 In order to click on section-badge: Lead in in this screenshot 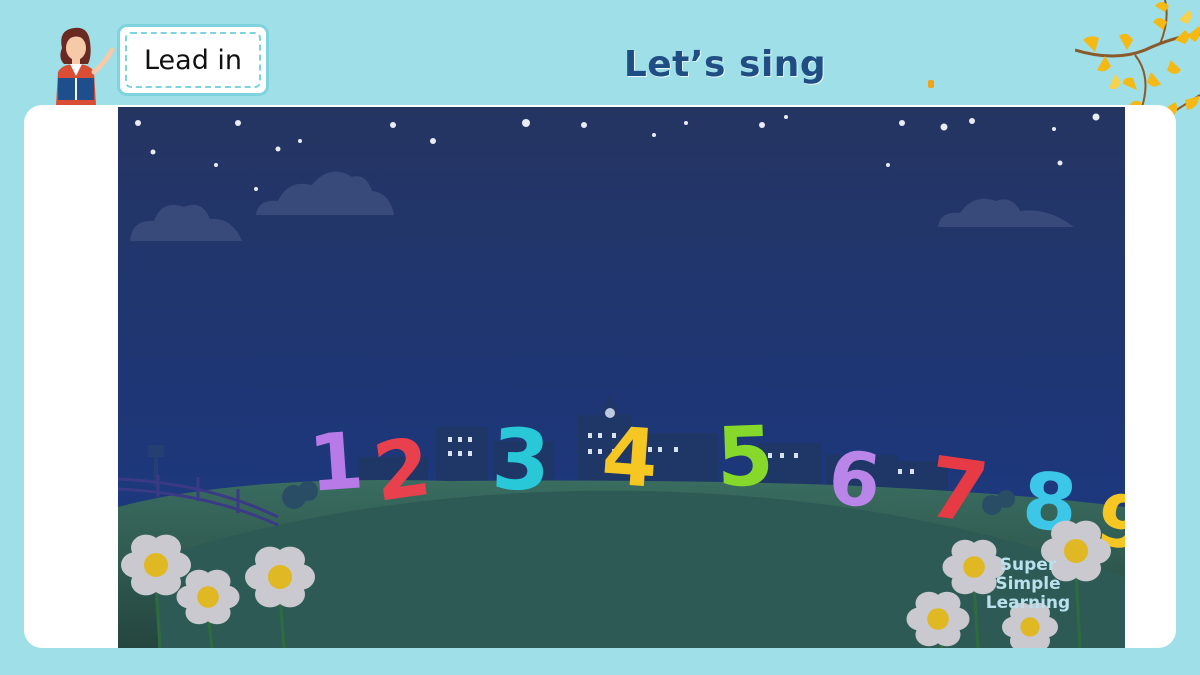, I will do `click(193, 60)`.